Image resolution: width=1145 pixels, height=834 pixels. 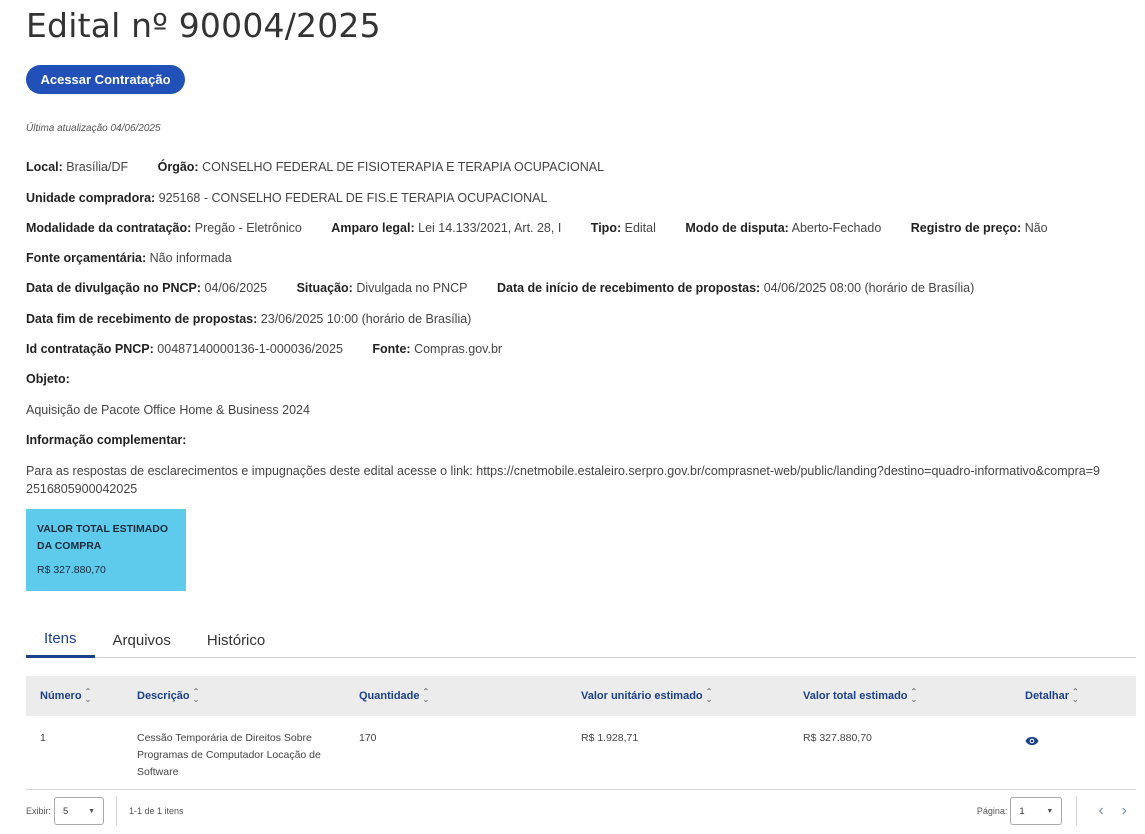 I want to click on field-fonte-orcamentaria: Fonte orçamentária: Não informada, so click(x=129, y=258).